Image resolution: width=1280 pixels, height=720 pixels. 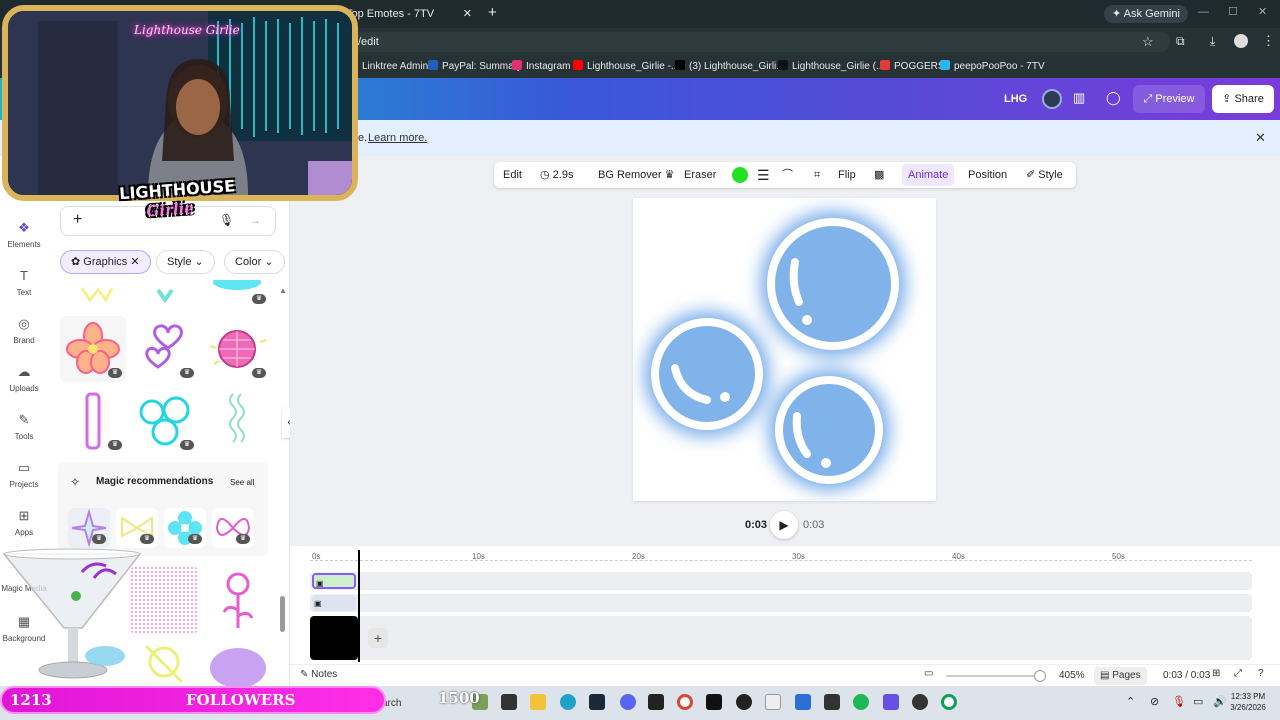 I want to click on file-explorer-icon, so click(x=538, y=702).